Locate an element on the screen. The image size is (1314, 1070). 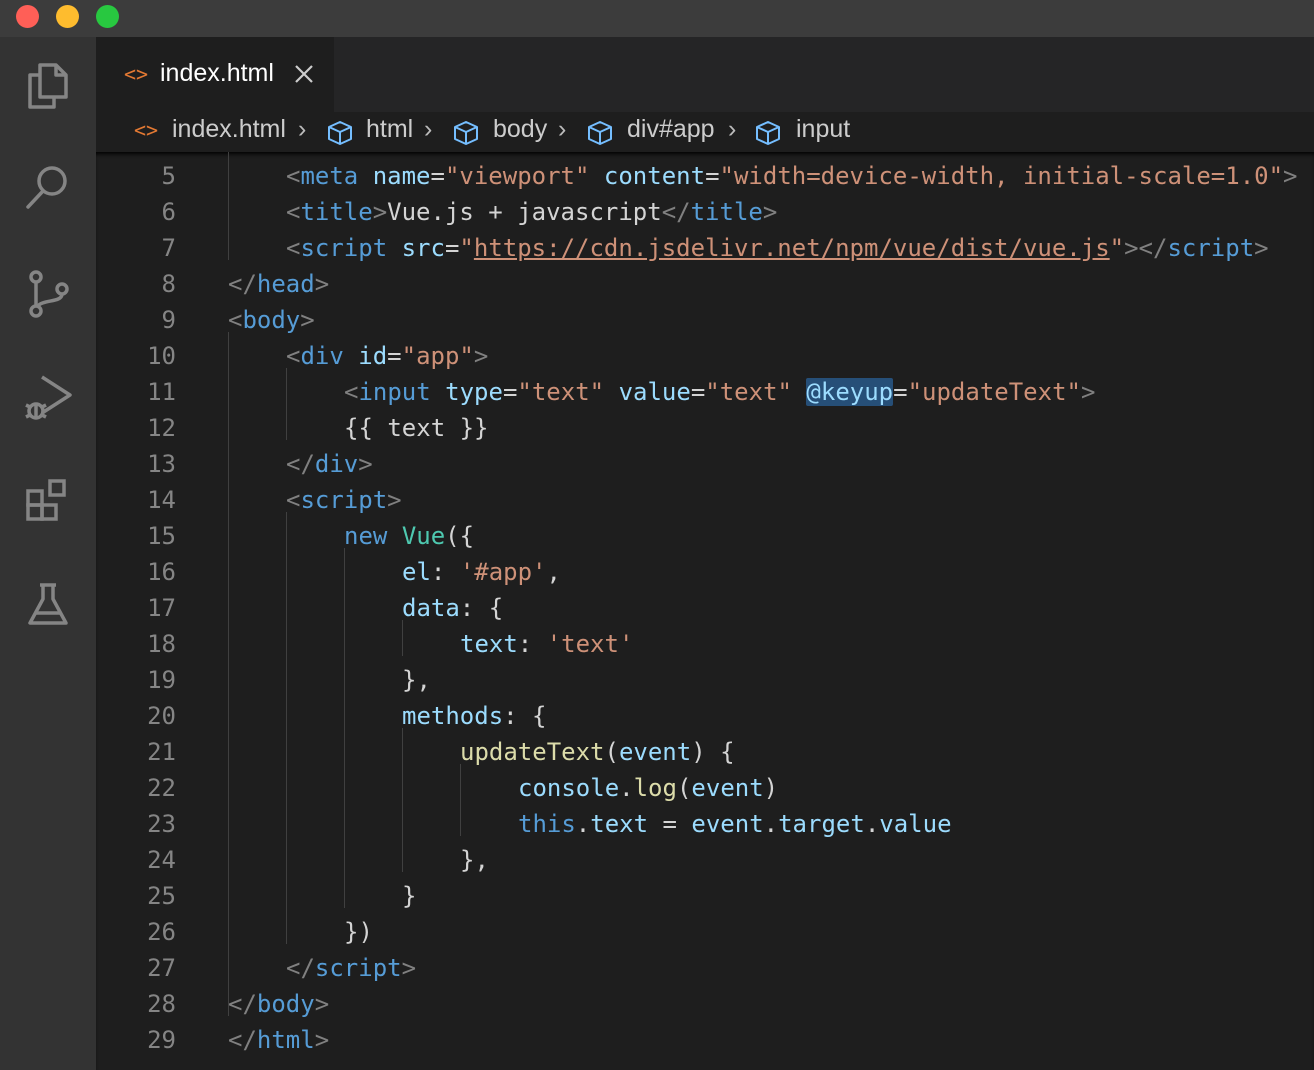
line-number: 10 is located at coordinates (161, 356).